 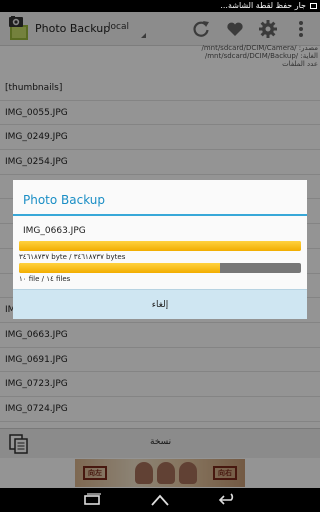 I want to click on navigation-bar, so click(x=160, y=500).